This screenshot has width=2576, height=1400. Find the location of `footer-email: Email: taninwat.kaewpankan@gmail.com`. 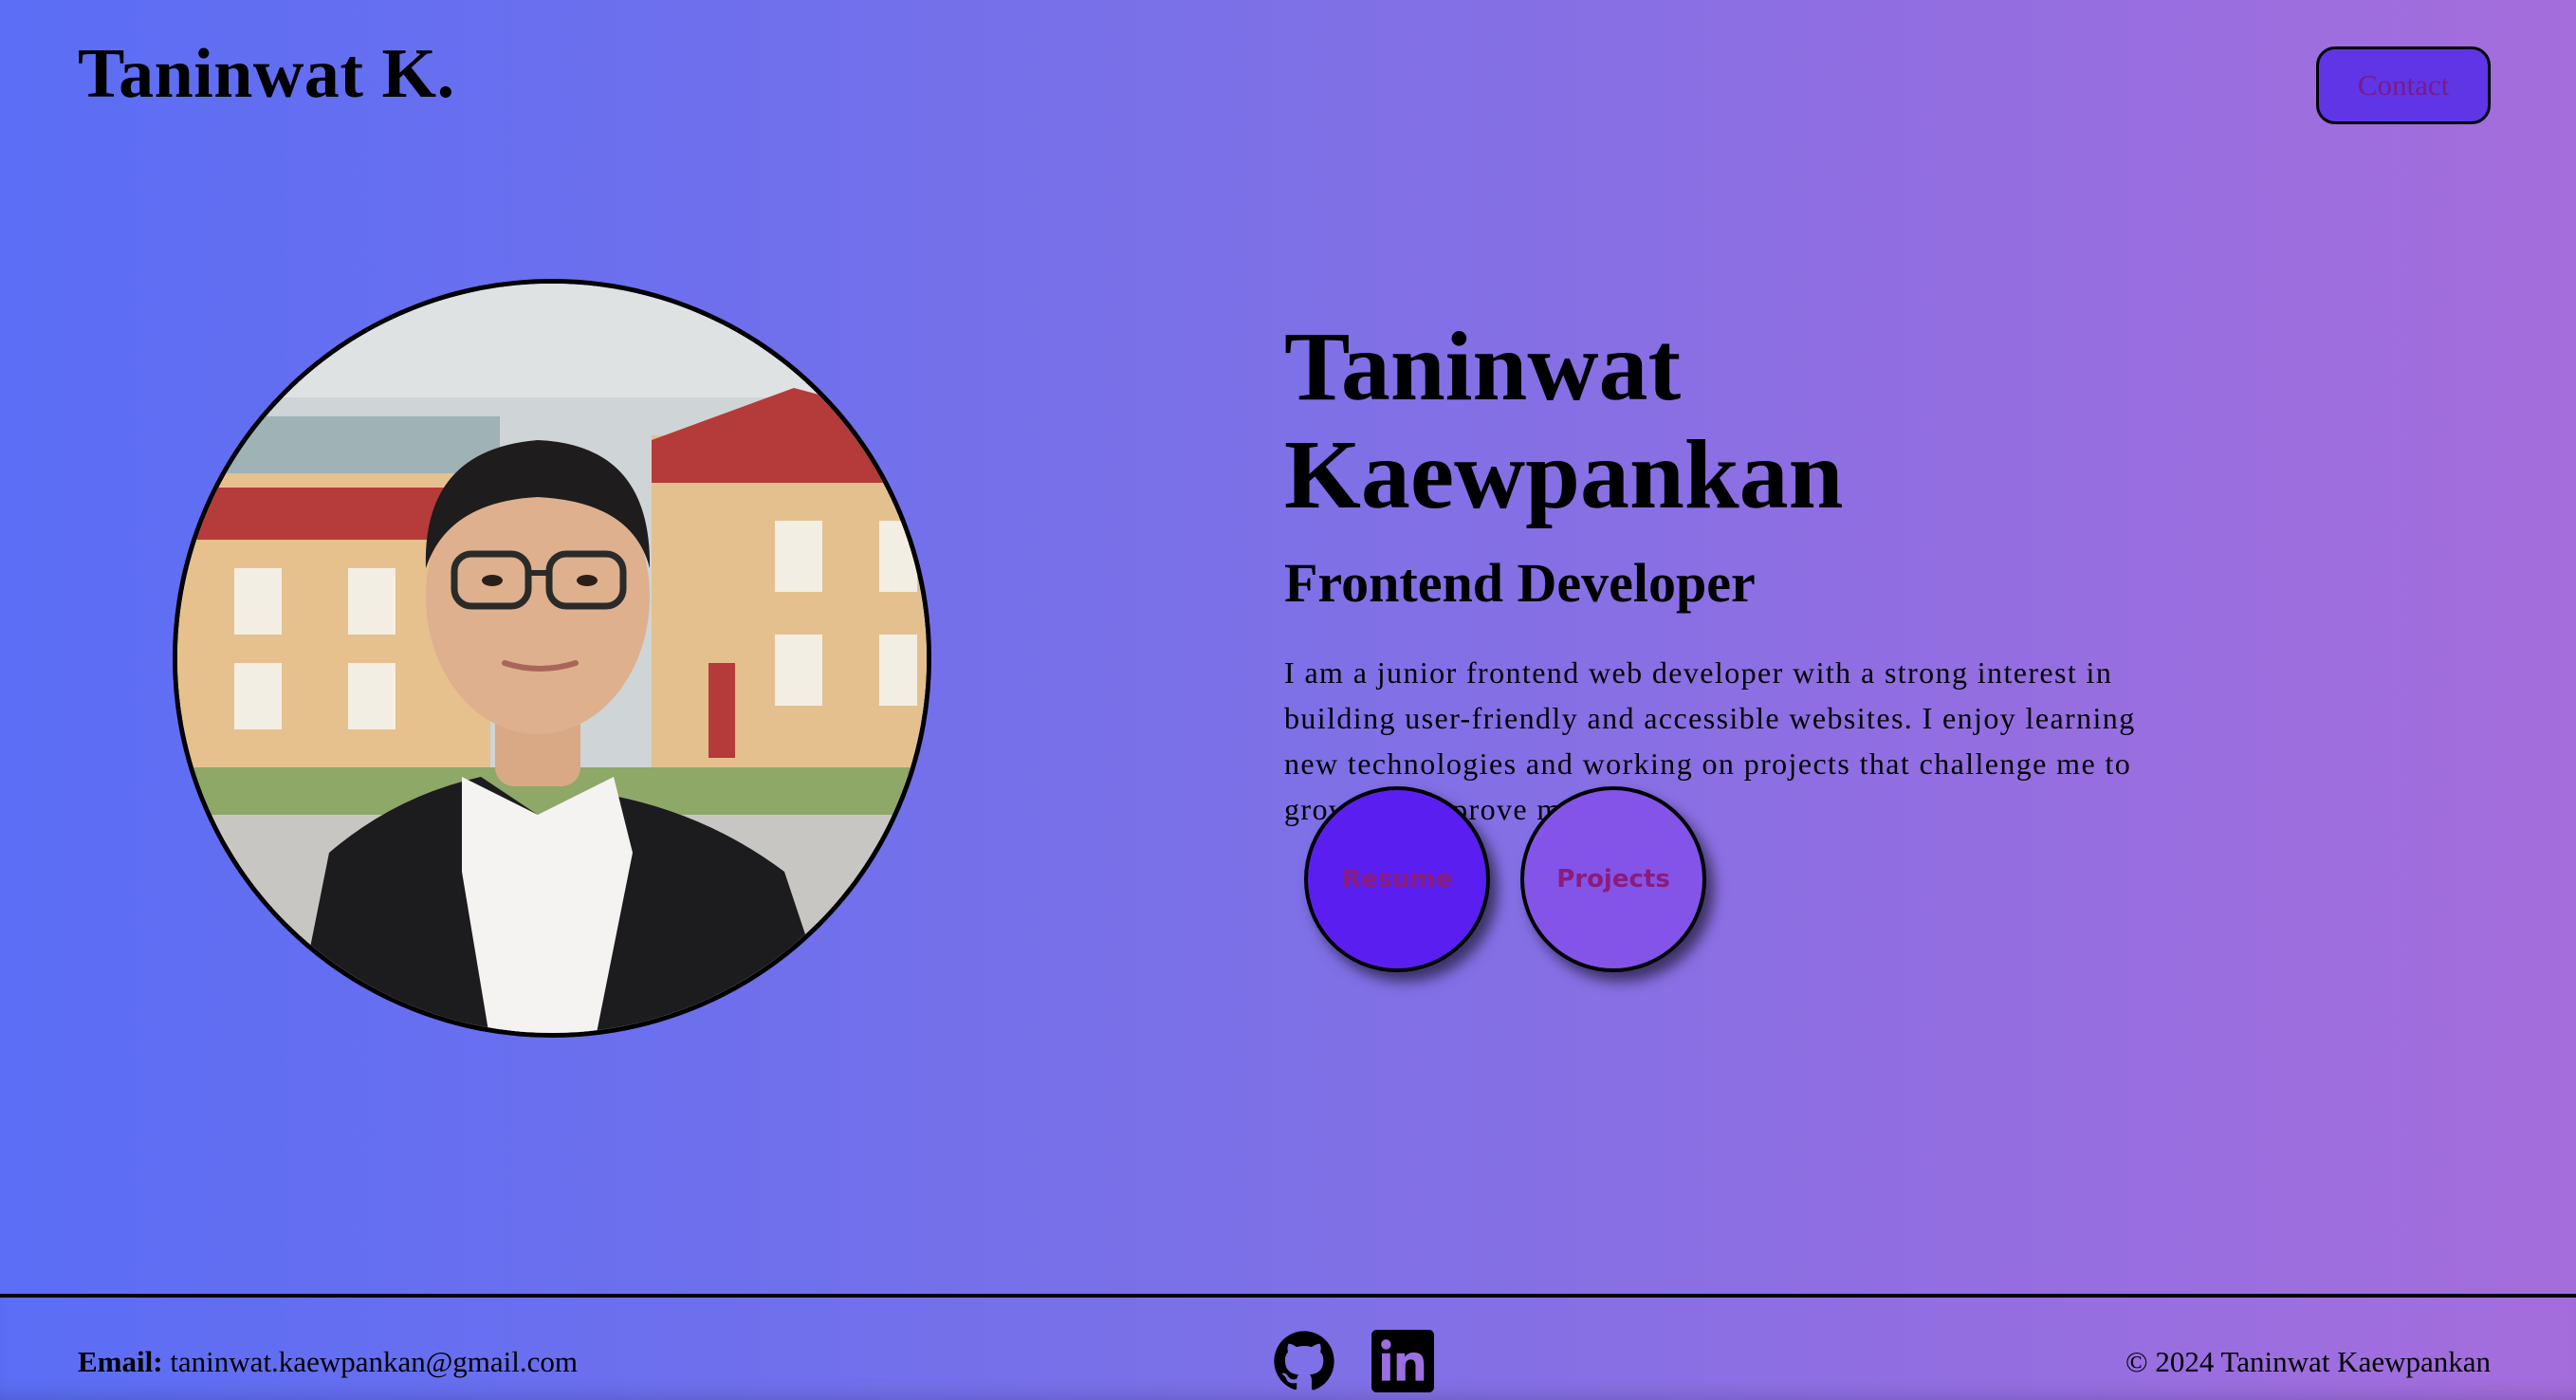

footer-email: Email: taninwat.kaewpankan@gmail.com is located at coordinates (328, 1362).